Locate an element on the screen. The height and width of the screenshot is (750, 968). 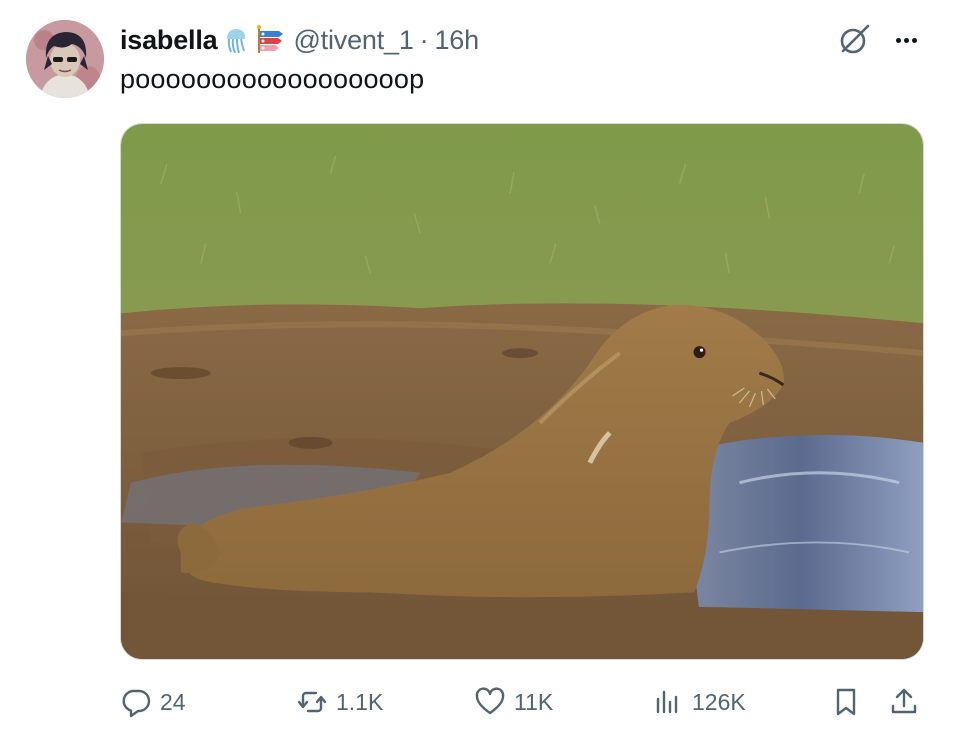
tweet-header: isabella @tivent_1 · 16h is located at coordinates (299, 40).